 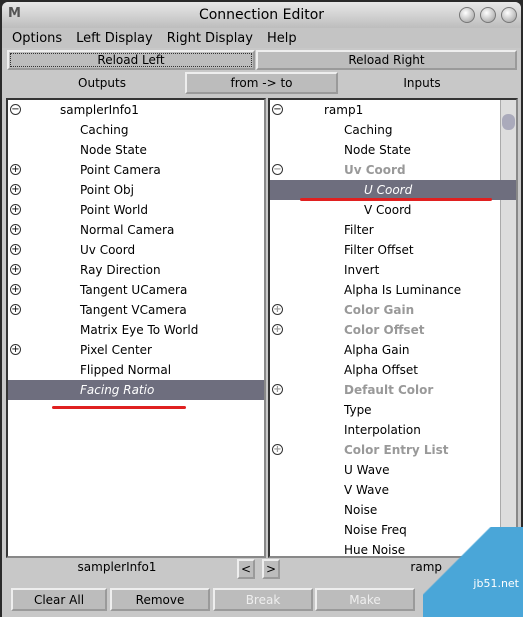 I want to click on menu-help: Help, so click(x=282, y=38).